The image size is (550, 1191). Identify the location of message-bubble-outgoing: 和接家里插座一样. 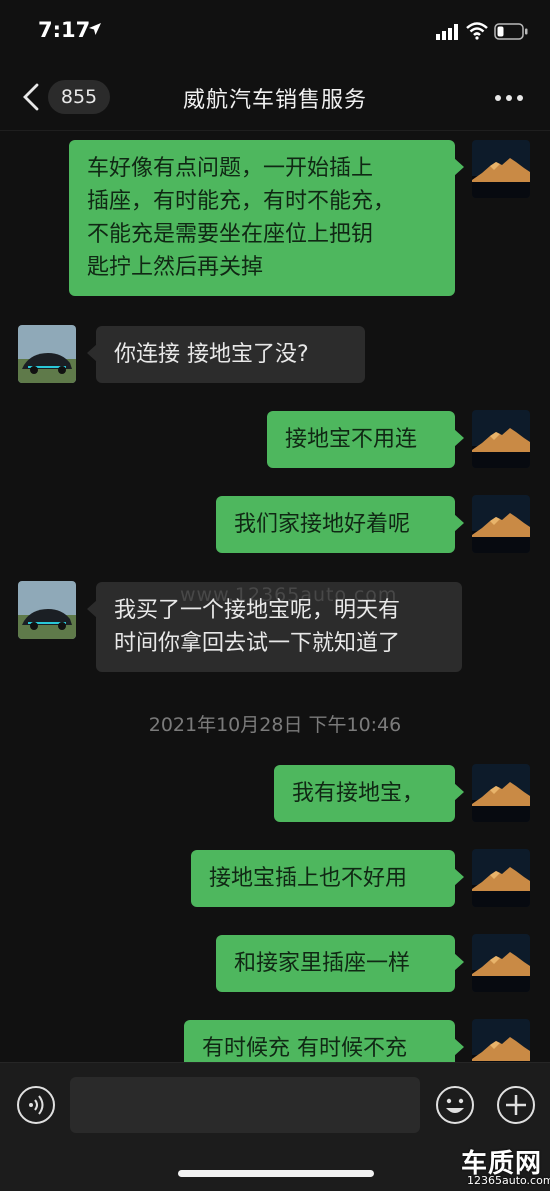
(340, 963).